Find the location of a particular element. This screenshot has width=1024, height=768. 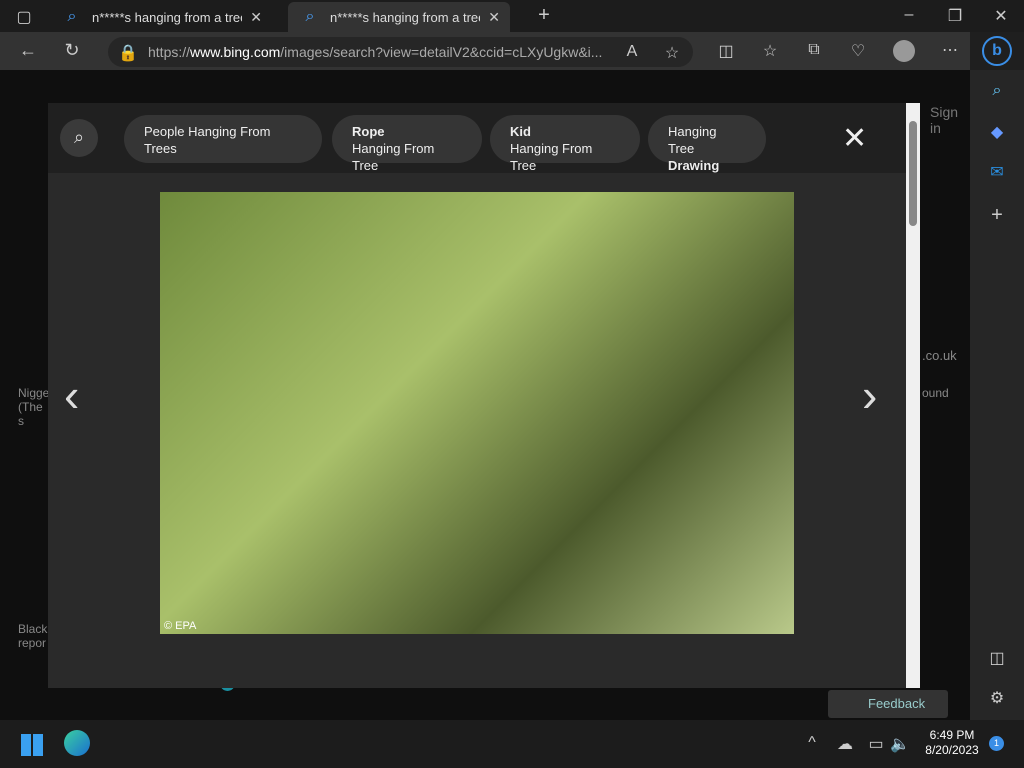

minimize-icon: – is located at coordinates (909, 15).